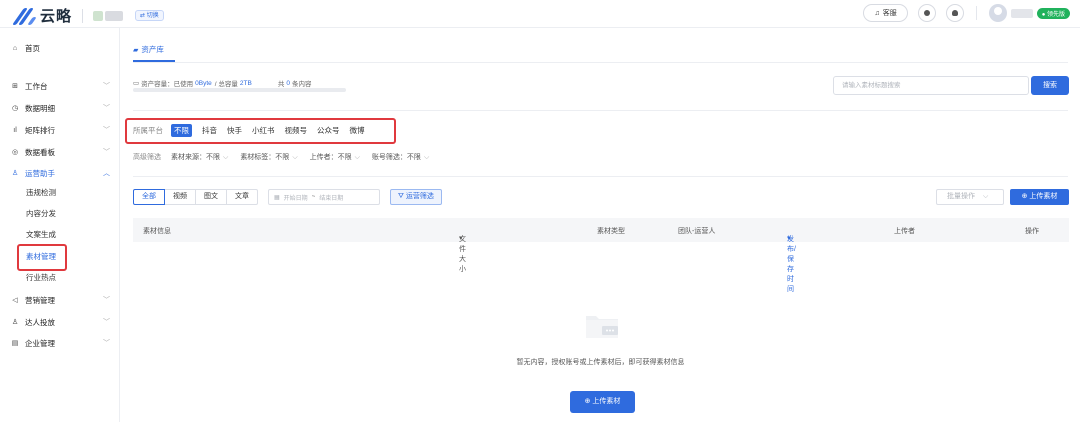 The image size is (1080, 422). What do you see at coordinates (83, 15) in the screenshot?
I see `logo-divider` at bounding box center [83, 15].